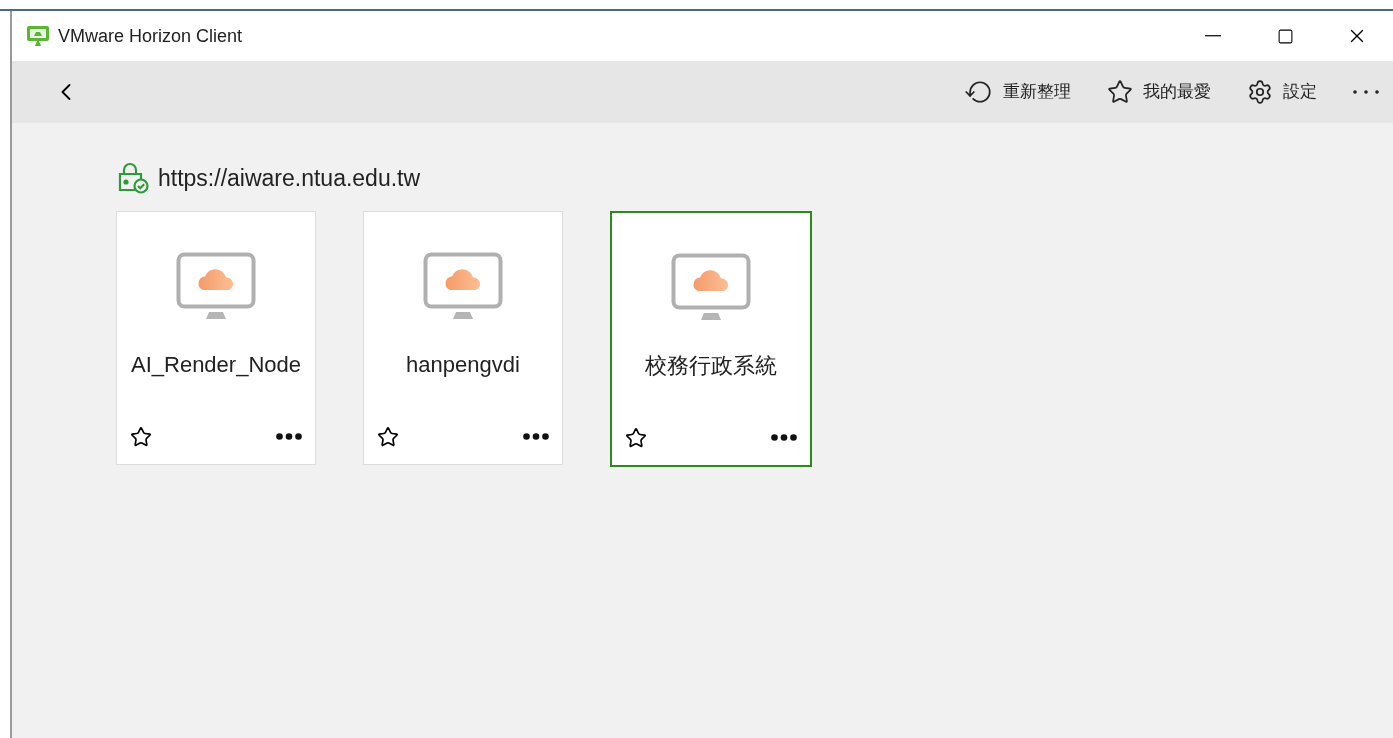 This screenshot has height=738, width=1393. I want to click on minimize-icon, so click(1213, 36).